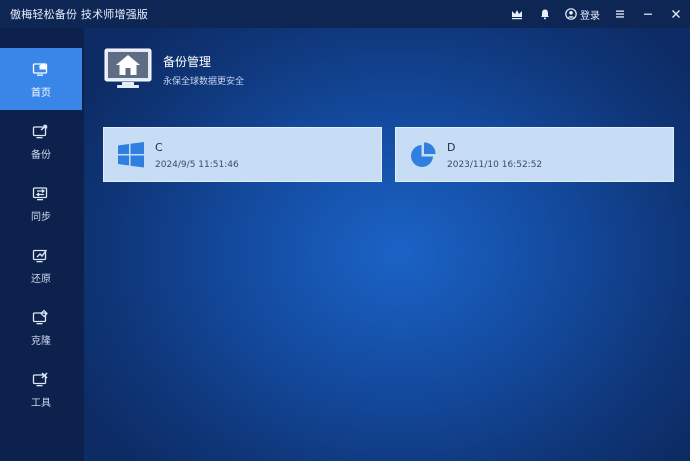  I want to click on sidebar-item-clone: 克隆, so click(41, 327).